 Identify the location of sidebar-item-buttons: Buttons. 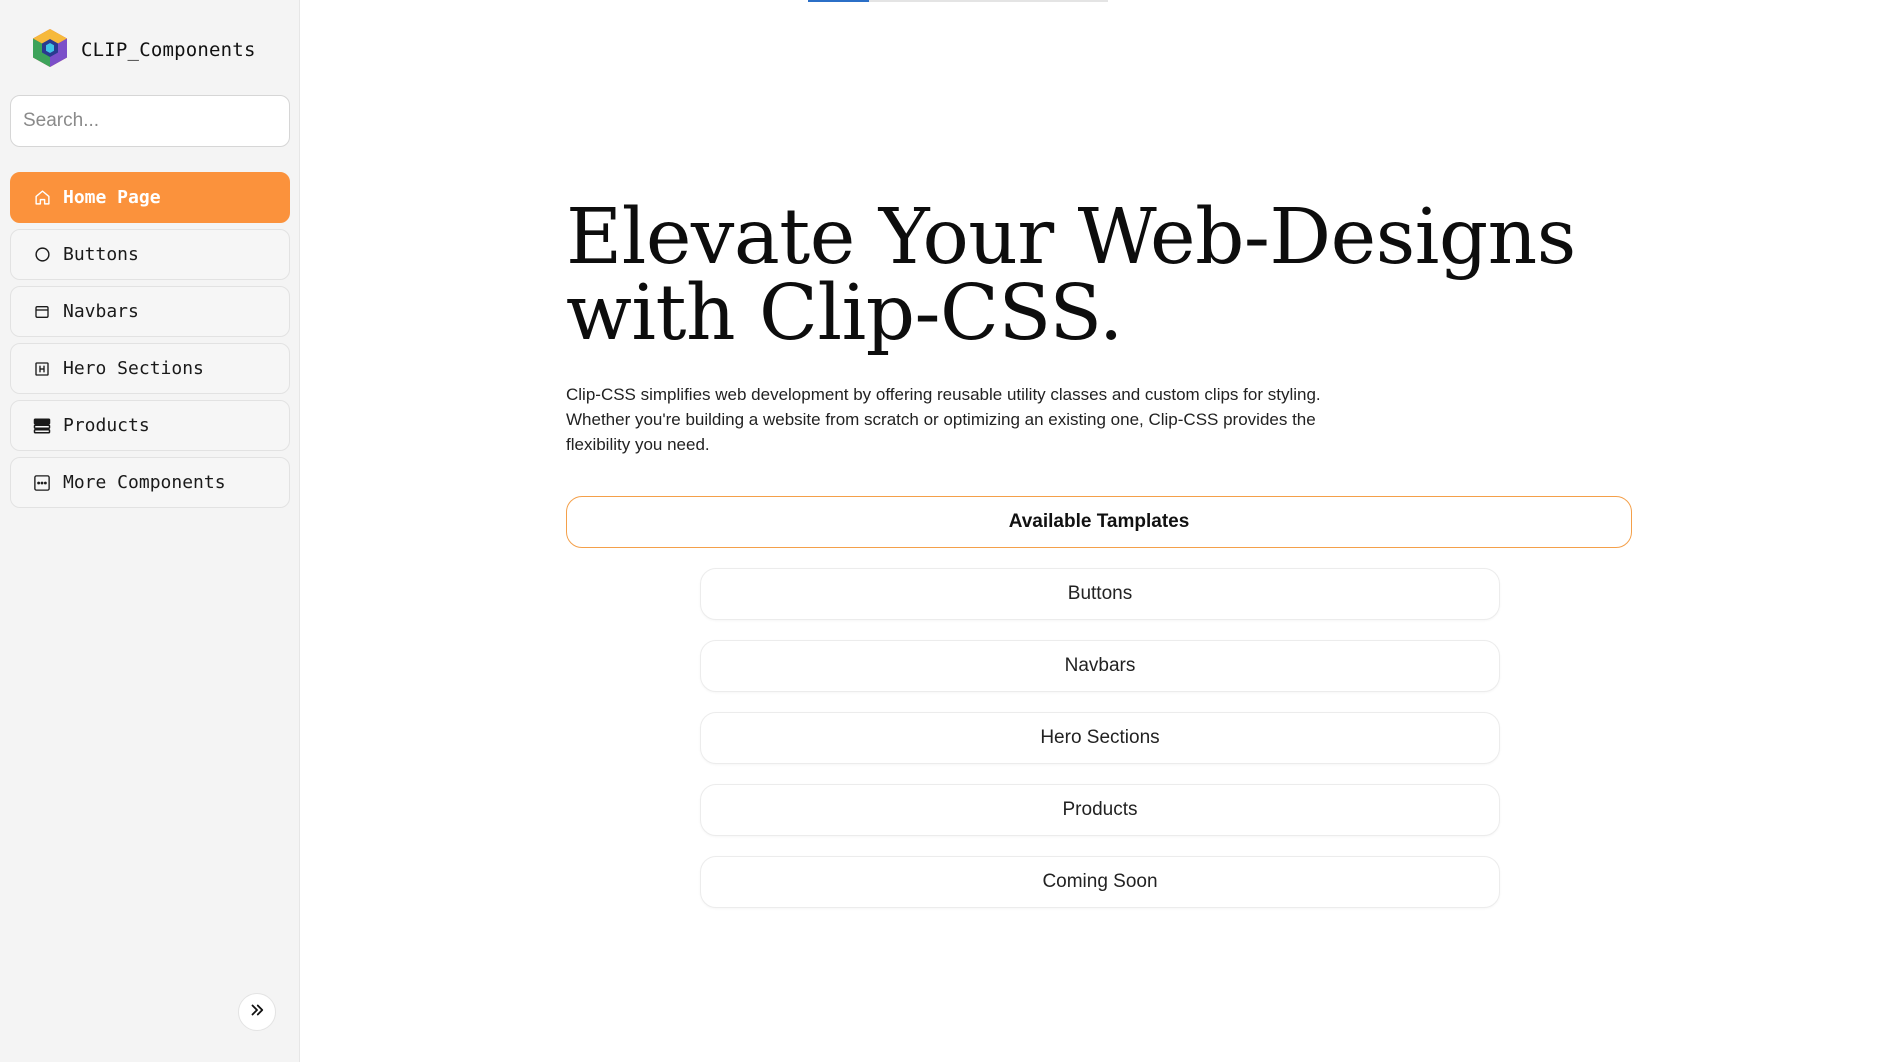
(150, 254).